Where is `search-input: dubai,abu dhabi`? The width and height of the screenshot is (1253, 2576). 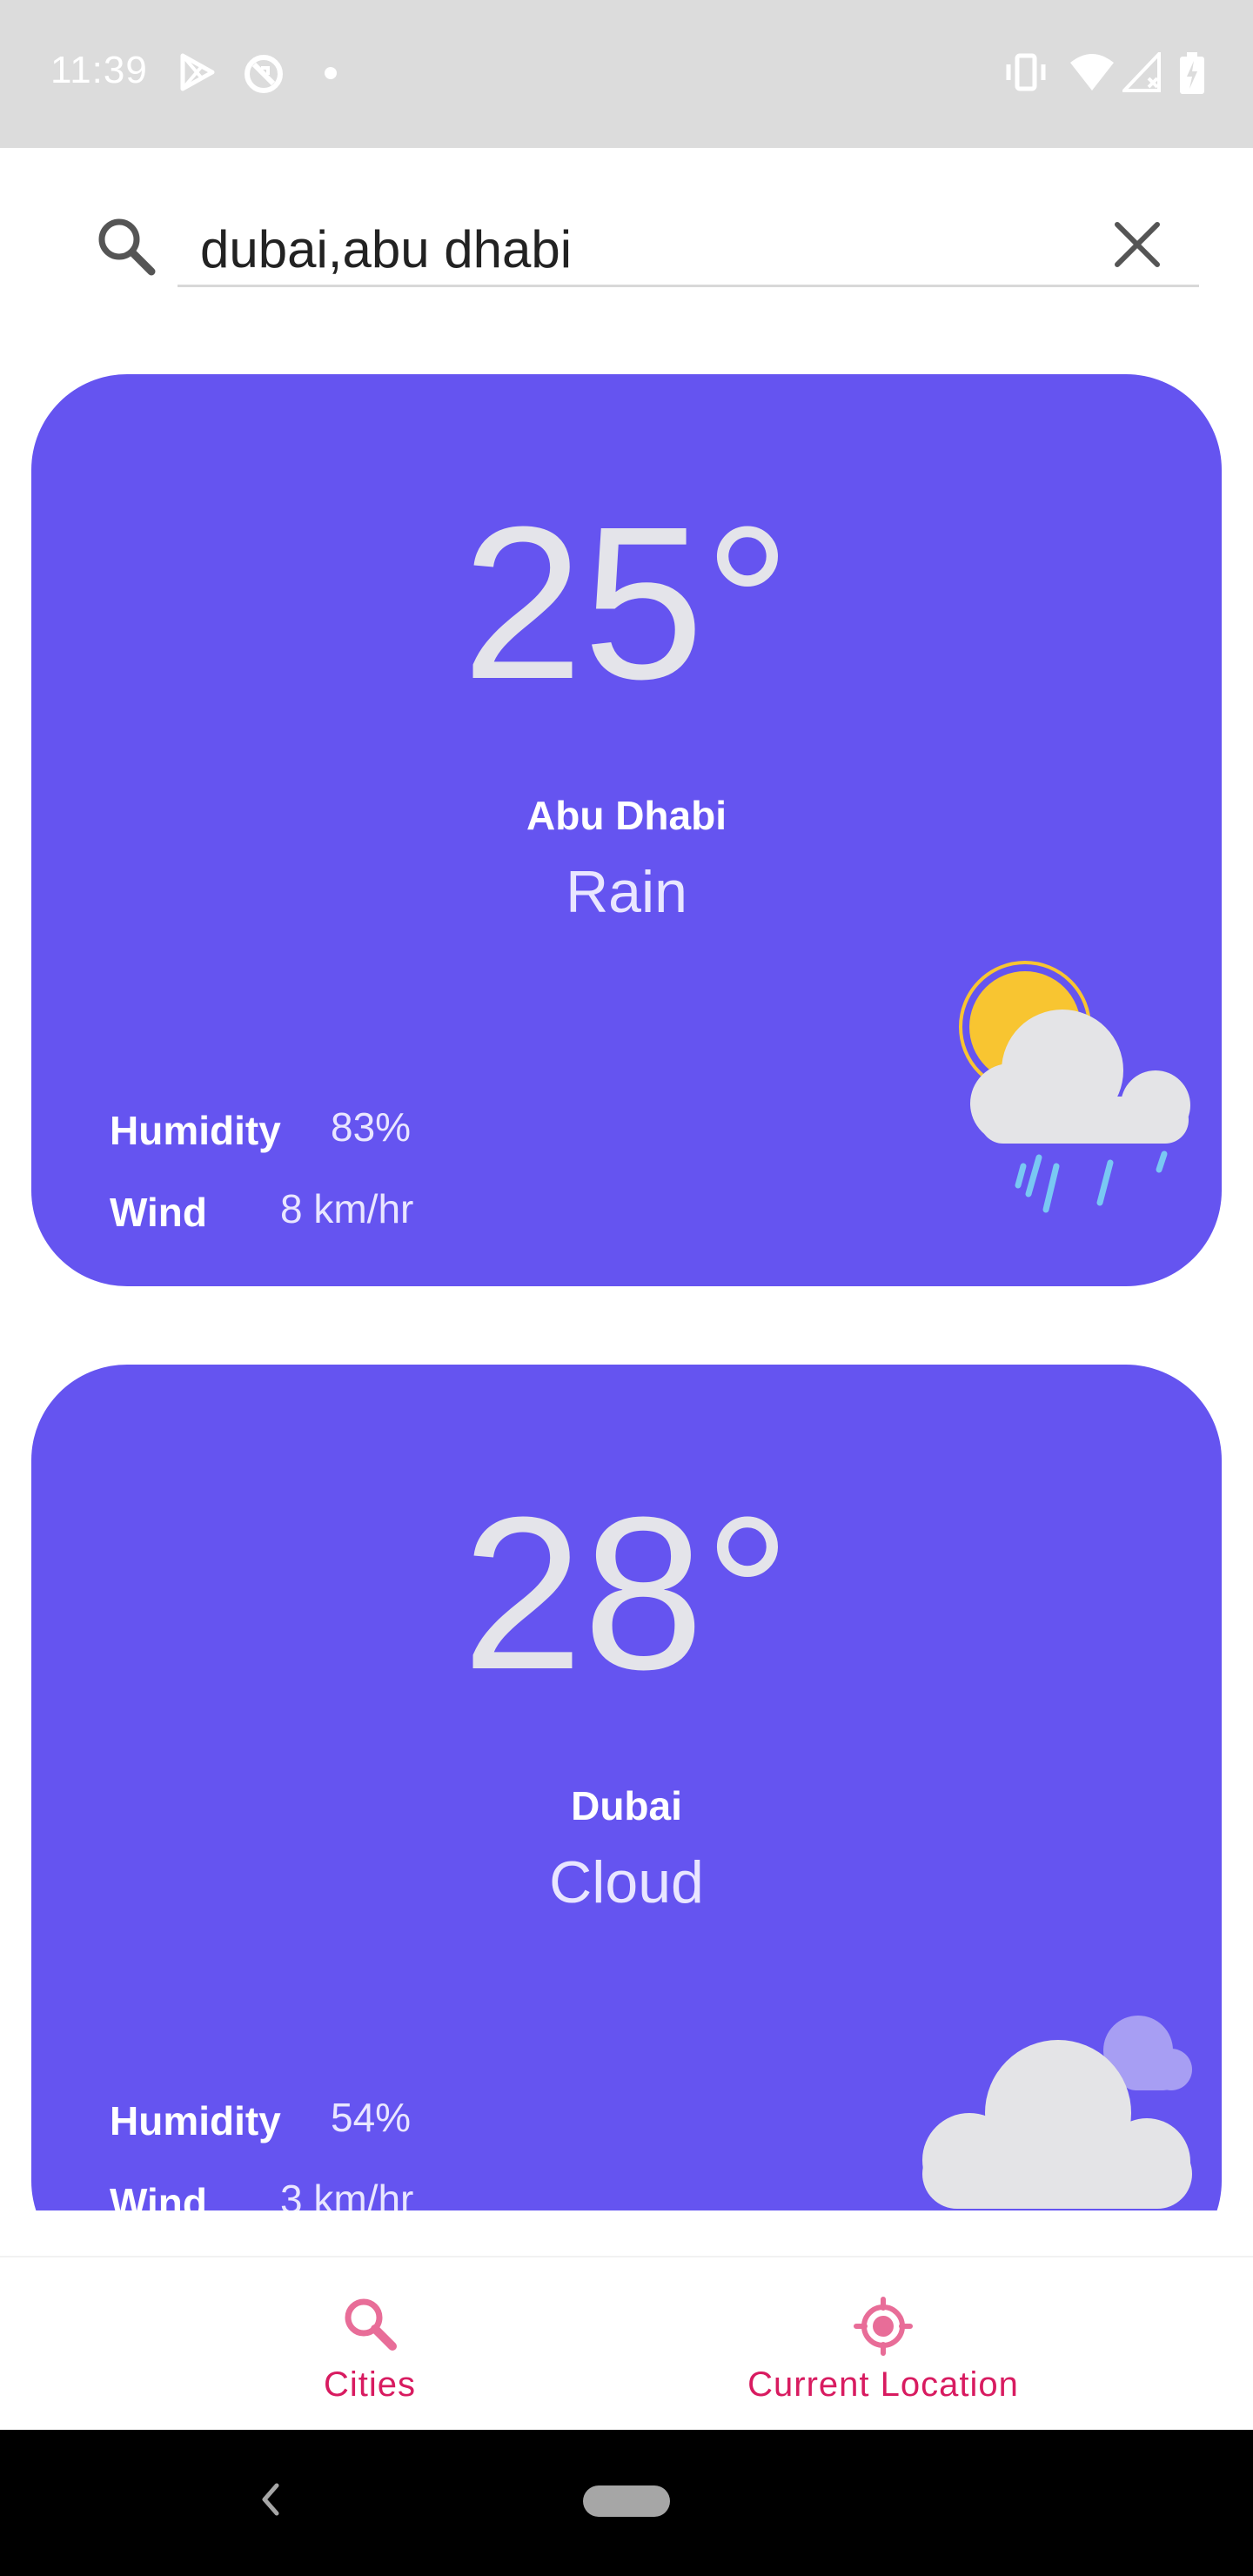
search-input: dubai,abu dhabi is located at coordinates (688, 248).